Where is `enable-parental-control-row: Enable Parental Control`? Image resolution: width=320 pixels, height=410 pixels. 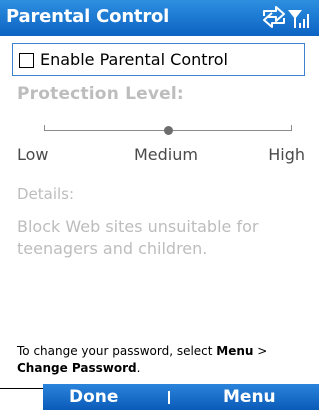
enable-parental-control-row: Enable Parental Control is located at coordinates (158, 59).